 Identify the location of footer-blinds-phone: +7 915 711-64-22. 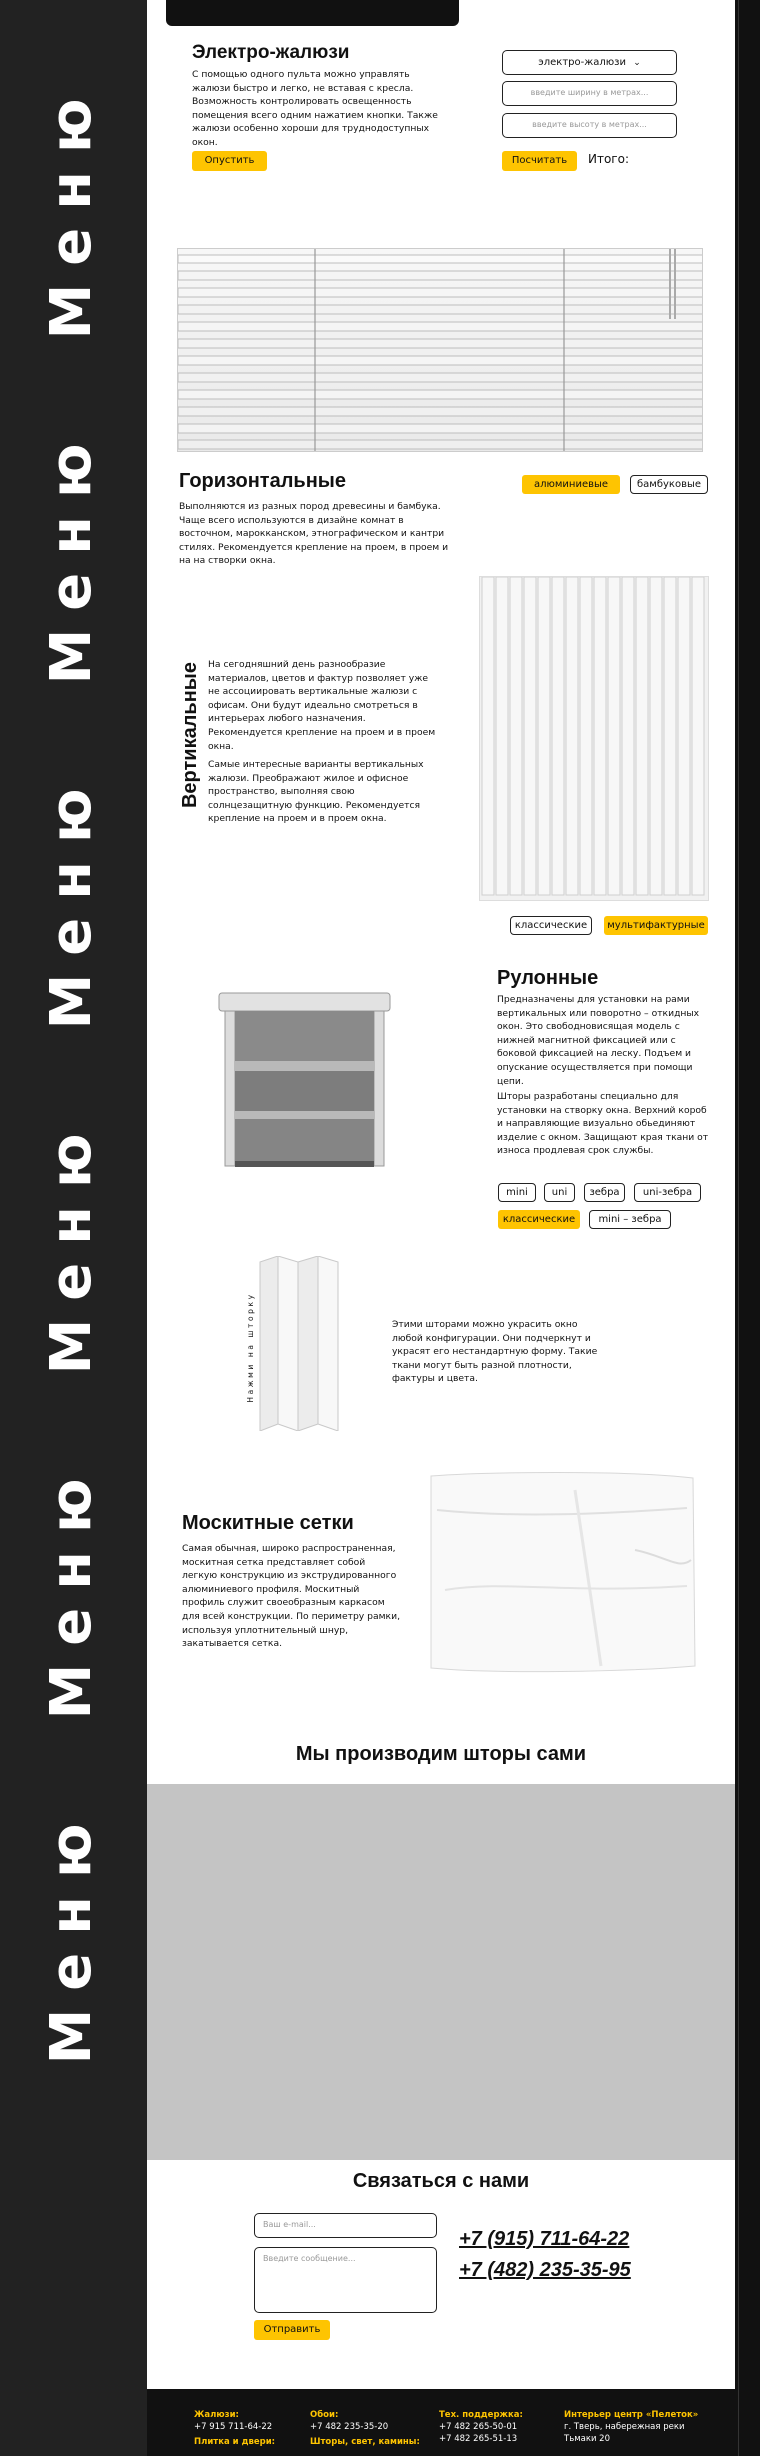
(234, 2427).